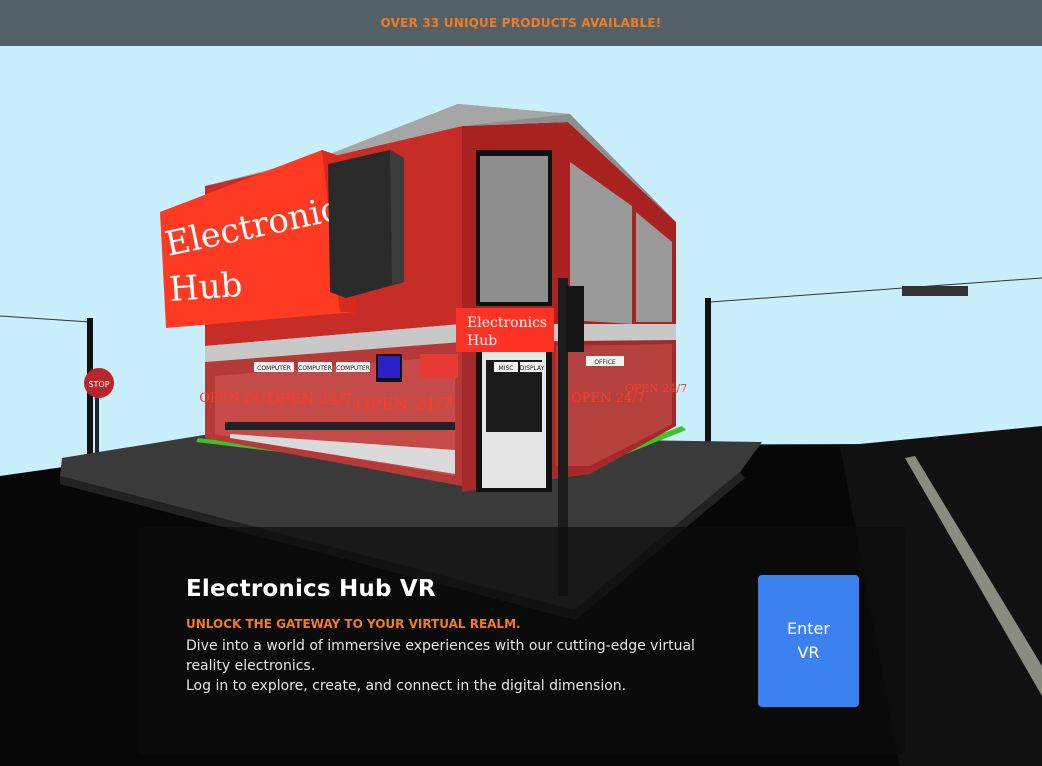  Describe the element at coordinates (507, 323) in the screenshot. I see `hanging-sign-line-1: Electronics` at that location.